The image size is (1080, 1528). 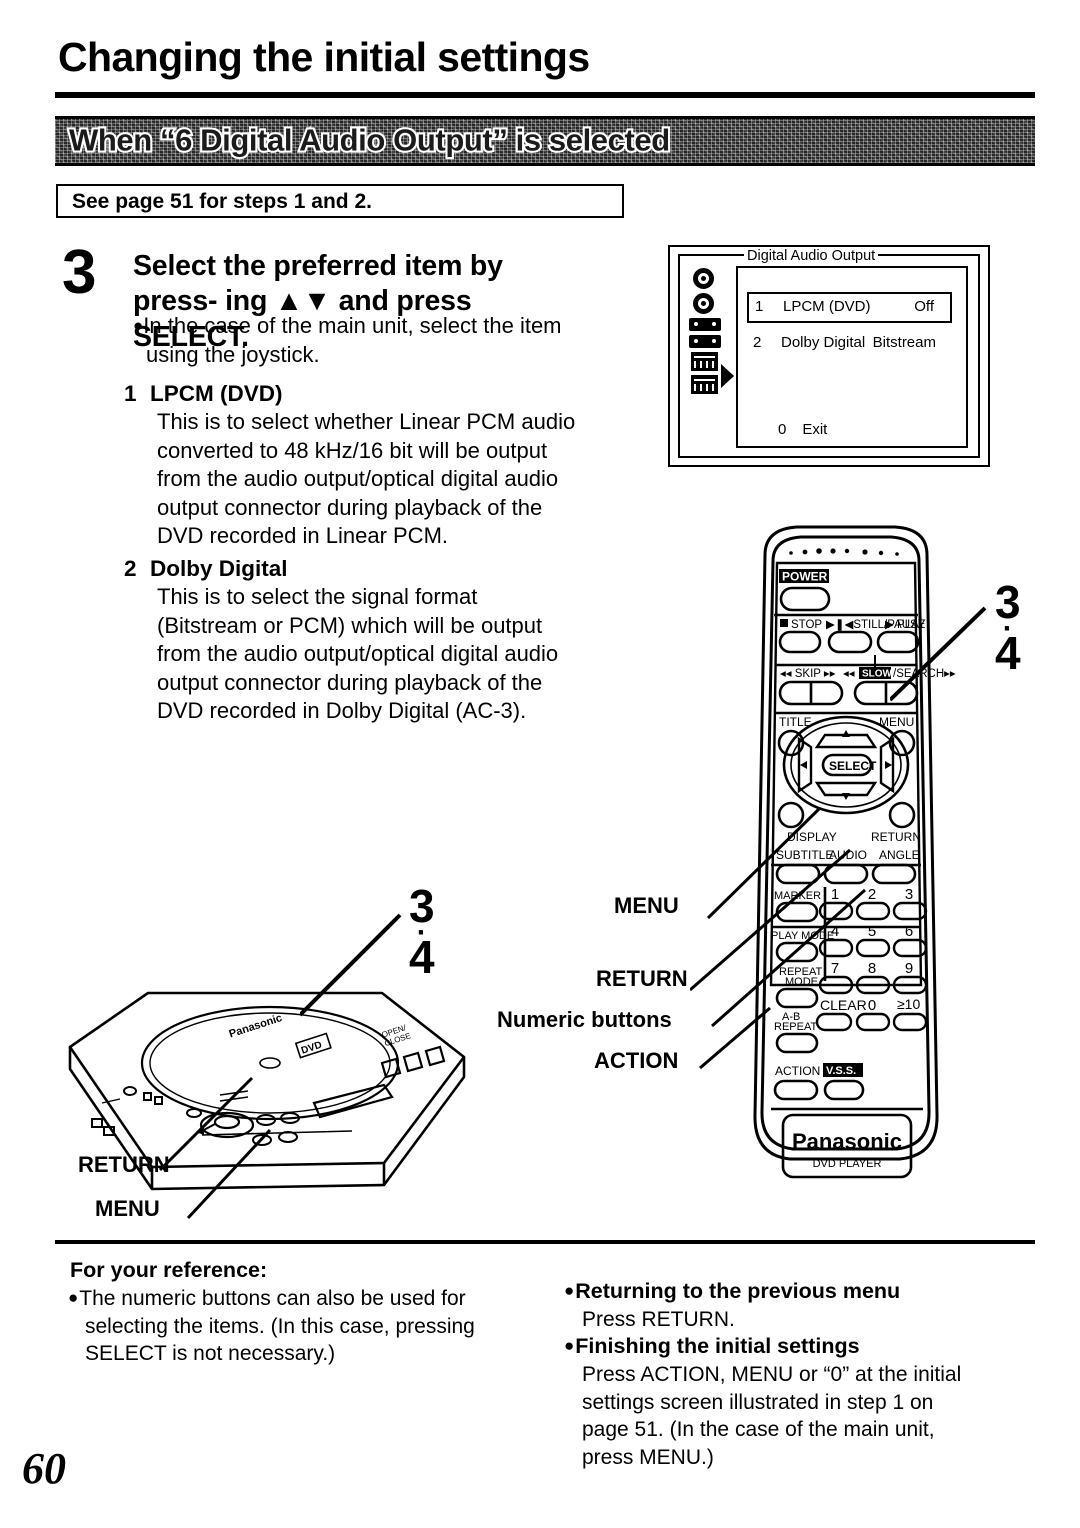 I want to click on remote-callout-leaders, so click(x=778, y=938).